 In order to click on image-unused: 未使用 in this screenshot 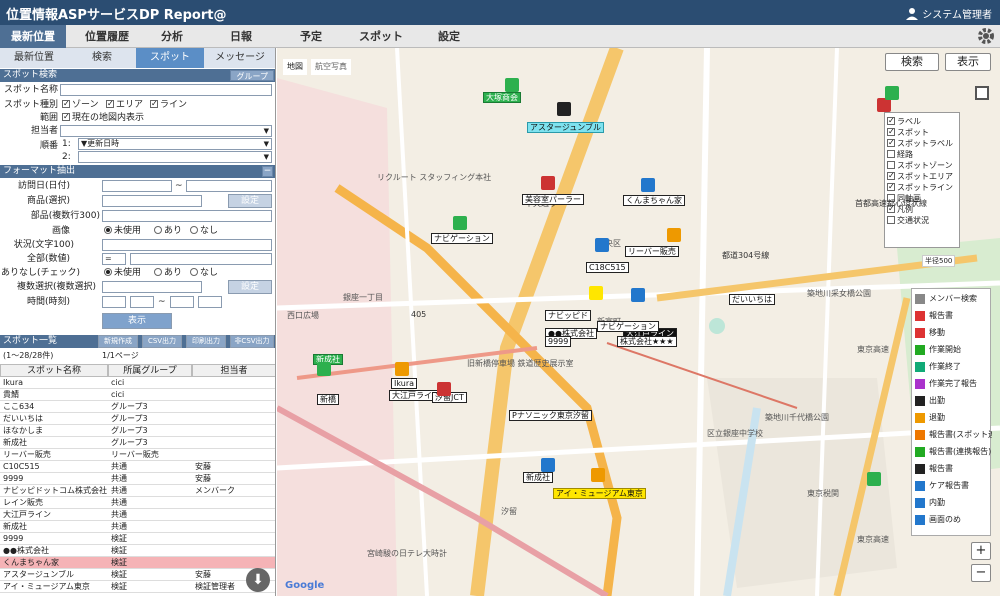, I will do `click(122, 231)`.